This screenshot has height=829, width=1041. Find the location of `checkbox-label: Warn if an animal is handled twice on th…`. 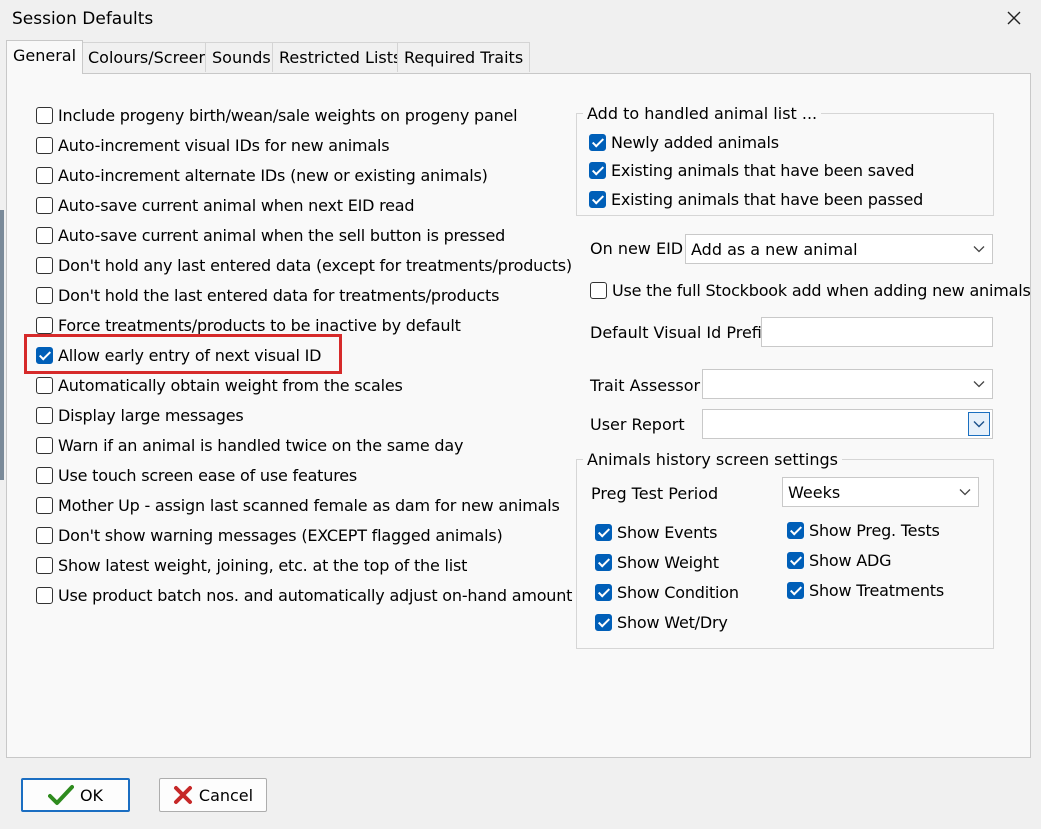

checkbox-label: Warn if an animal is handled twice on th… is located at coordinates (261, 445).